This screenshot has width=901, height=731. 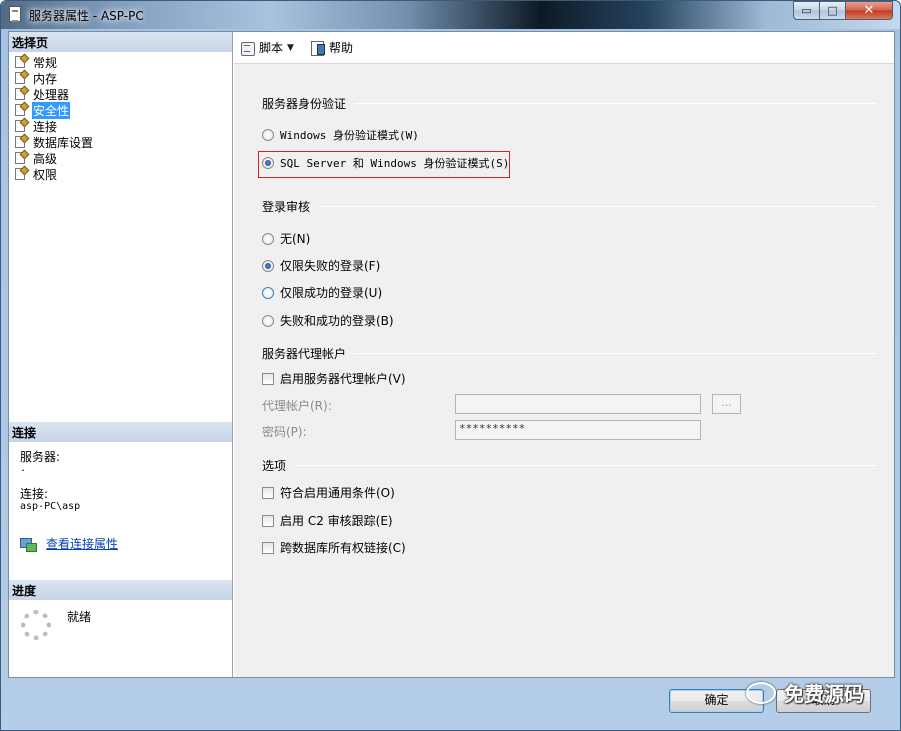 What do you see at coordinates (290, 48) in the screenshot?
I see `chevron-down-icon: ▼` at bounding box center [290, 48].